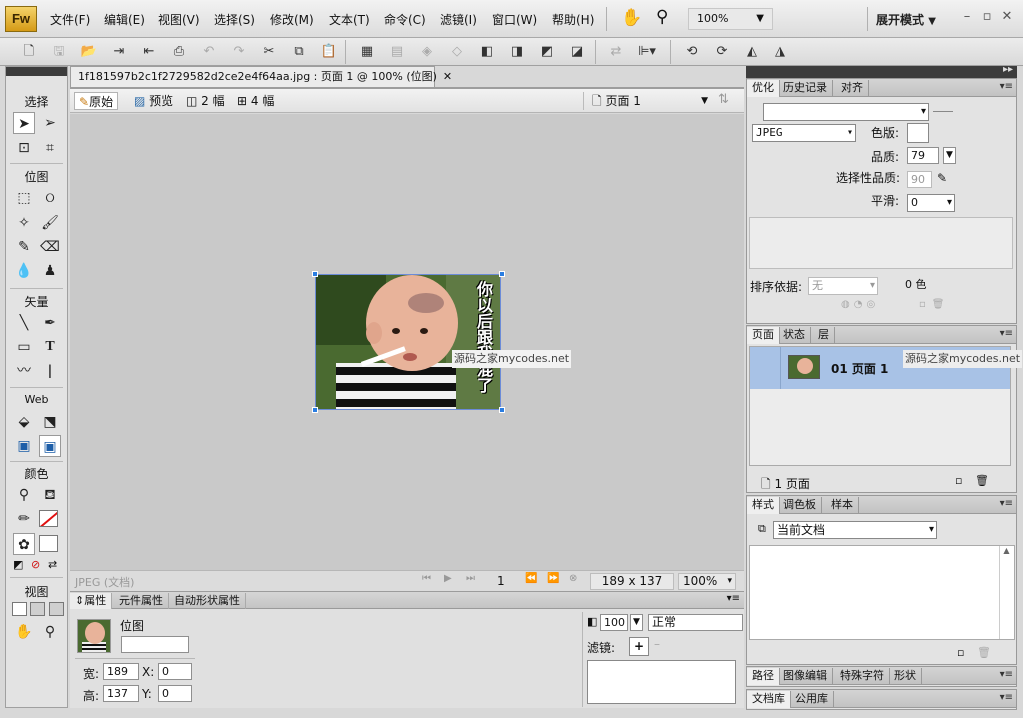 This screenshot has width=1023, height=718. Describe the element at coordinates (56, 609) in the screenshot. I see `fullscreen-icon` at that location.